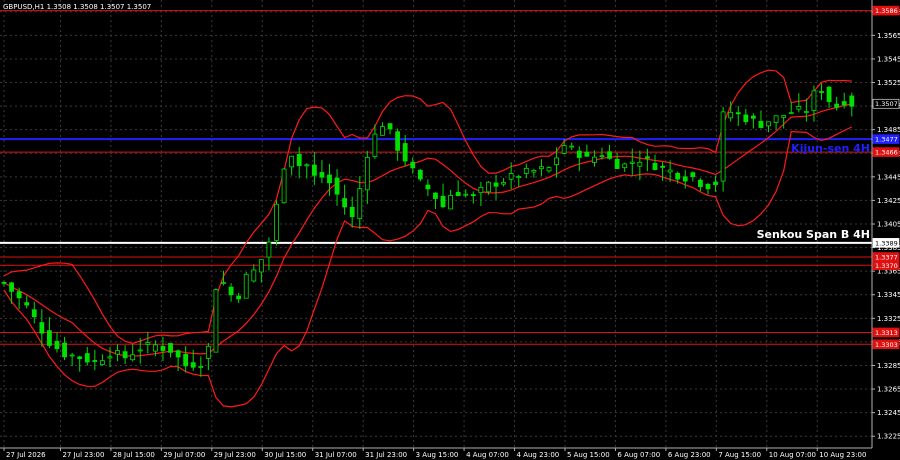 Image resolution: width=900 pixels, height=460 pixels. What do you see at coordinates (538, 455) in the screenshot?
I see `x-tick-label: 4 Aug 23:00` at bounding box center [538, 455].